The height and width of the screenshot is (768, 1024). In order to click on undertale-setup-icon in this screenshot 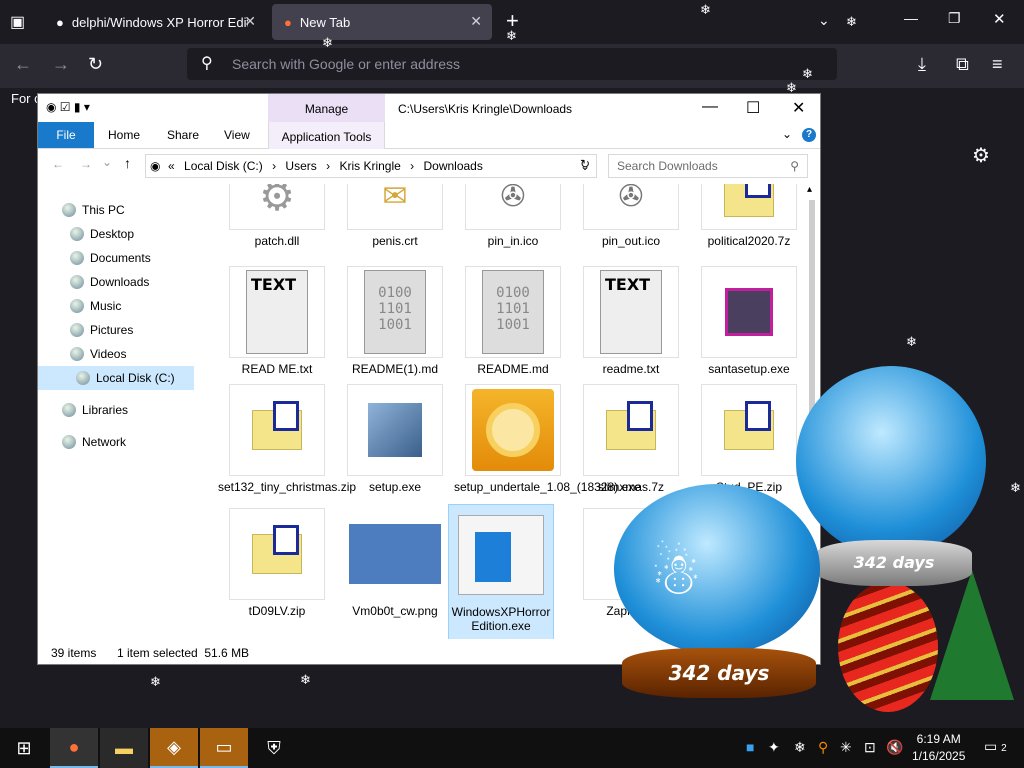, I will do `click(513, 430)`.